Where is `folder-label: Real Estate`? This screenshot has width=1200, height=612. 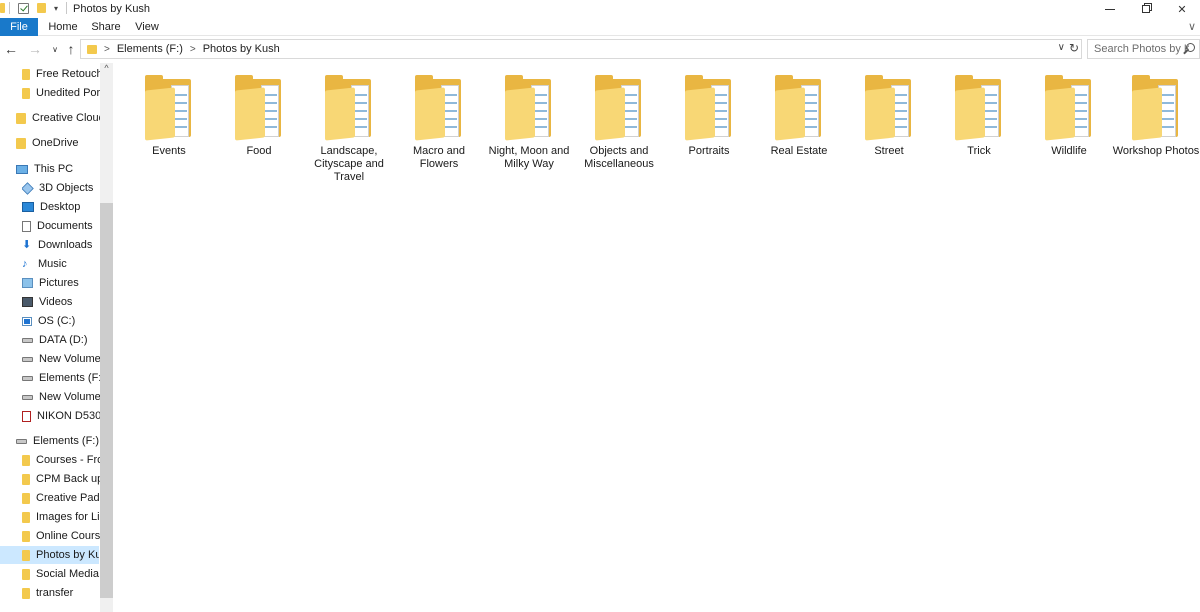
folder-label: Real Estate is located at coordinates (799, 151).